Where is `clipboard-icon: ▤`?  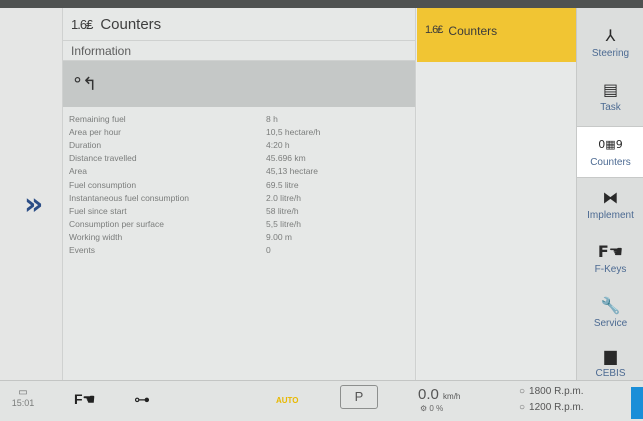 clipboard-icon: ▤ is located at coordinates (610, 89).